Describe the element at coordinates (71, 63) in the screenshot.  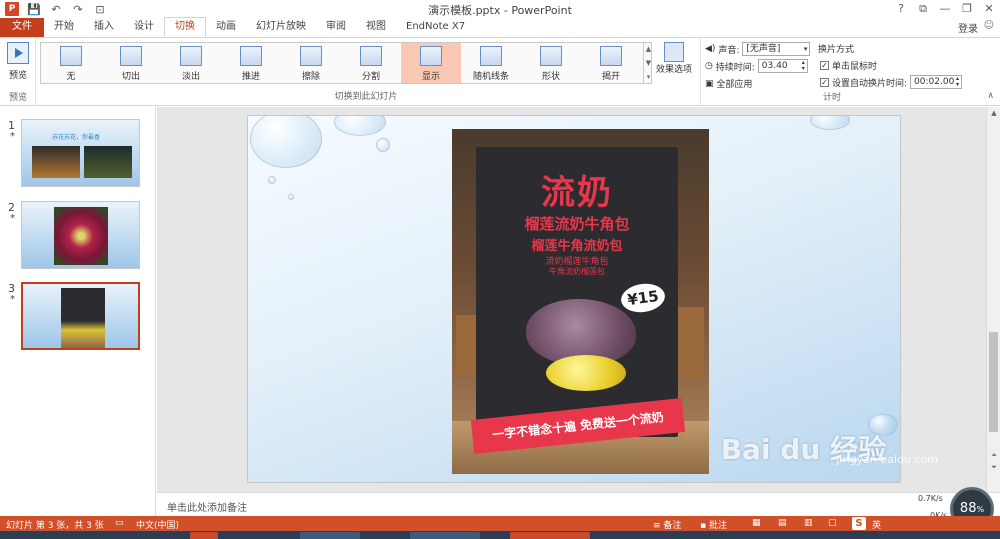
I see `transition-none: 无` at that location.